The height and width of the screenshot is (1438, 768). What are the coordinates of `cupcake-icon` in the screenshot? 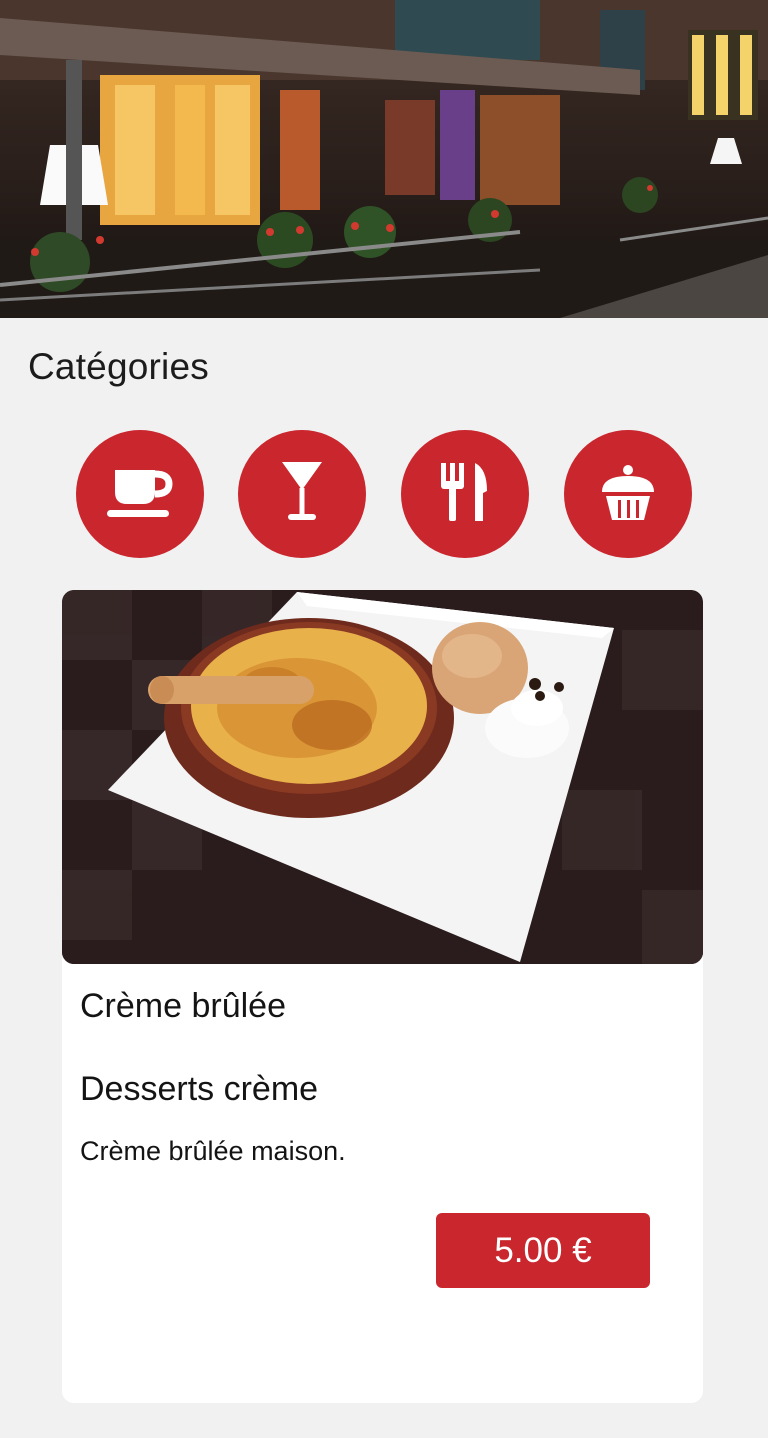 It's located at (628, 494).